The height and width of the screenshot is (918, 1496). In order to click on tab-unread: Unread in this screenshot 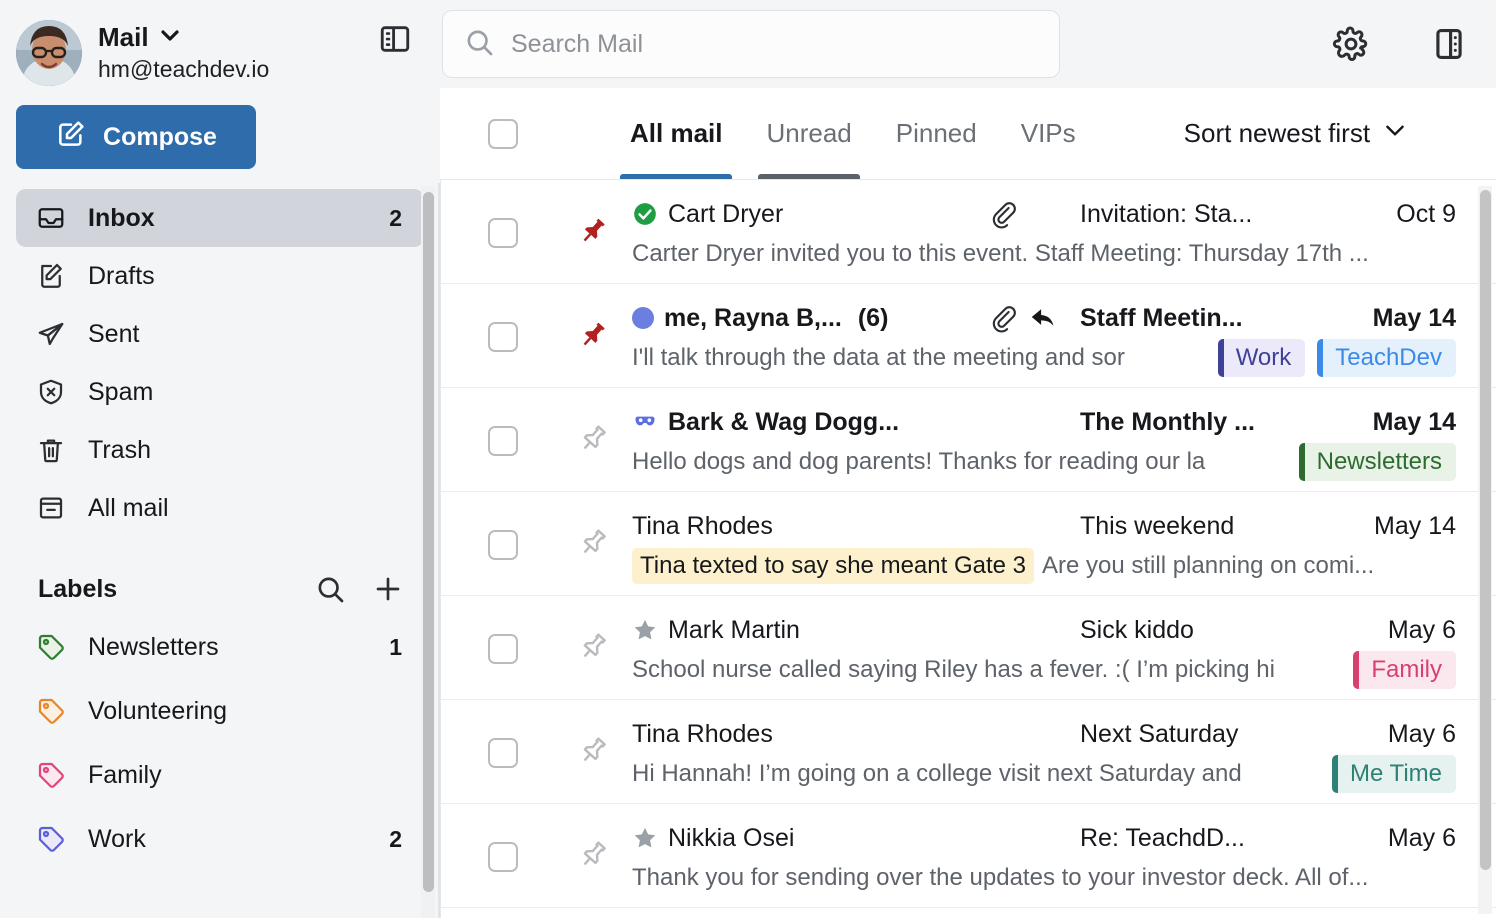, I will do `click(808, 133)`.